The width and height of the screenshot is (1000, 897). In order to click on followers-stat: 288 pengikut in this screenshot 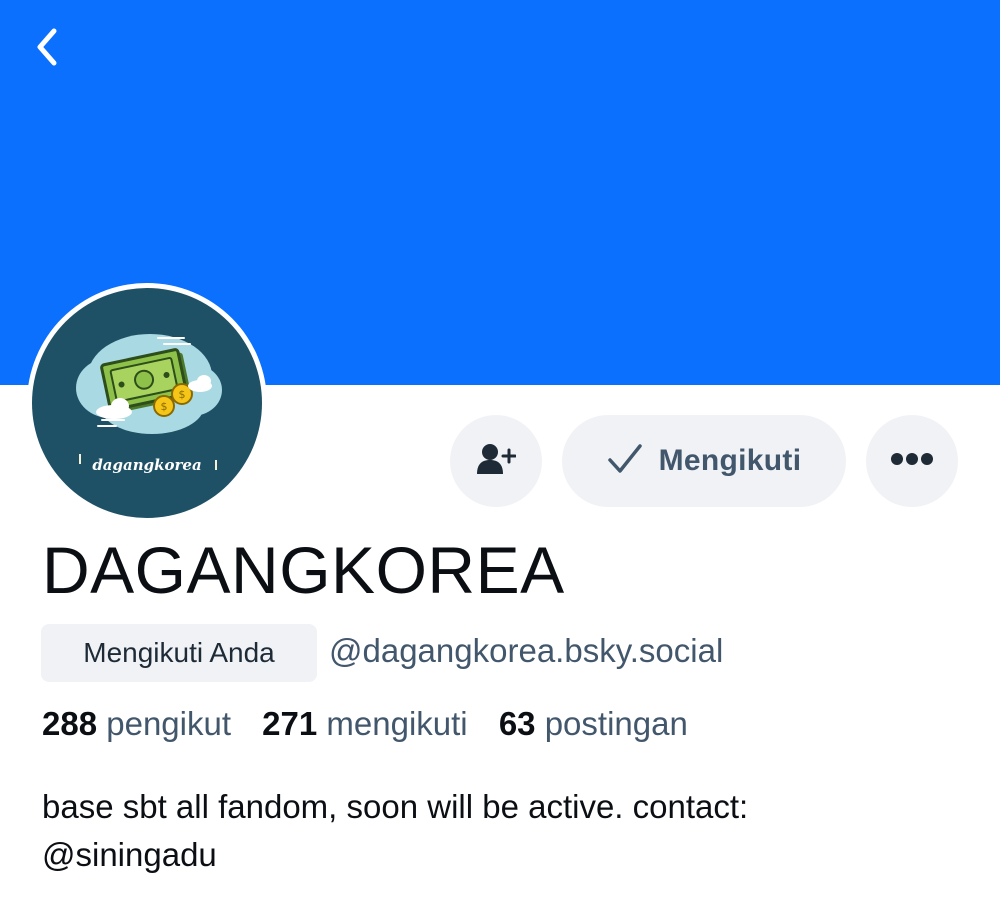, I will do `click(136, 724)`.